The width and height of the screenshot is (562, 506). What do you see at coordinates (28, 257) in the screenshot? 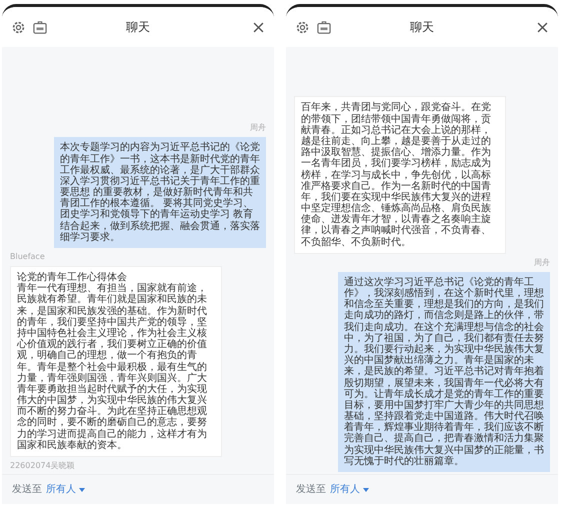
I see `sender-name: Blueface` at bounding box center [28, 257].